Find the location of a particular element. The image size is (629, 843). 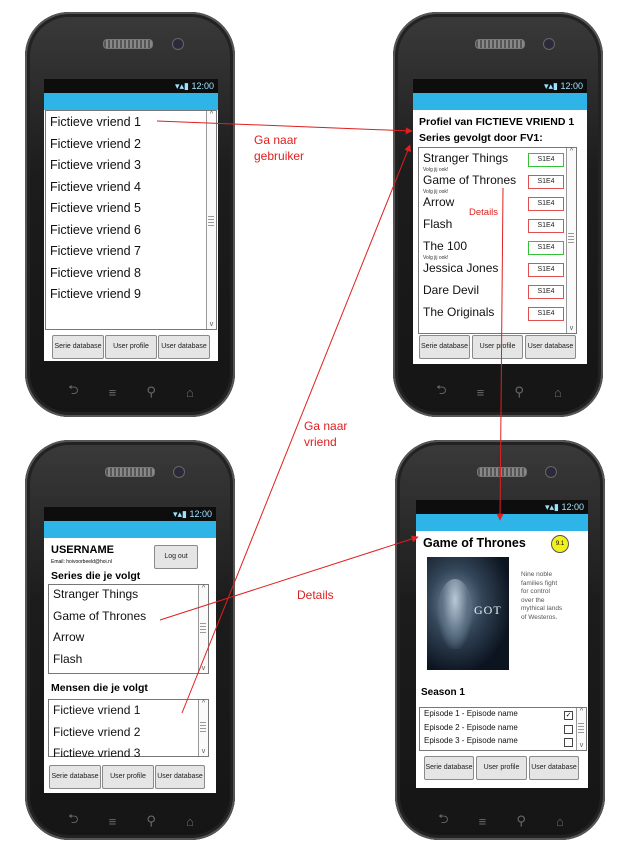

followed-series-item: Arrow is located at coordinates (68, 637).